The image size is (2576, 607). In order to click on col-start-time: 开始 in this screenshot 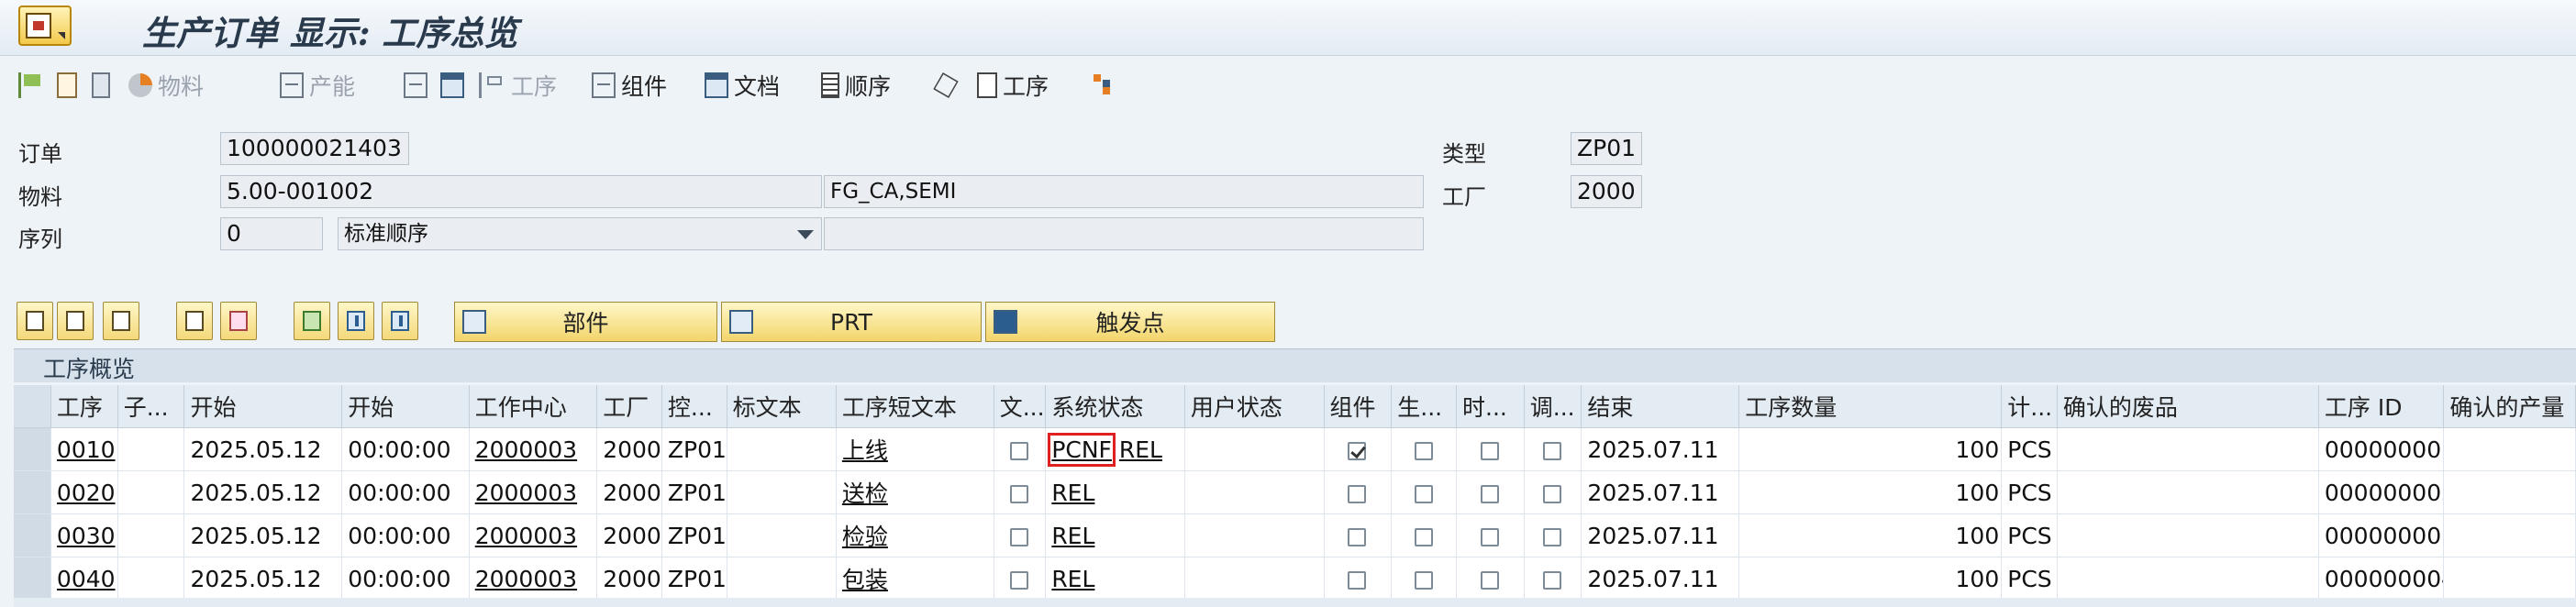, I will do `click(405, 406)`.